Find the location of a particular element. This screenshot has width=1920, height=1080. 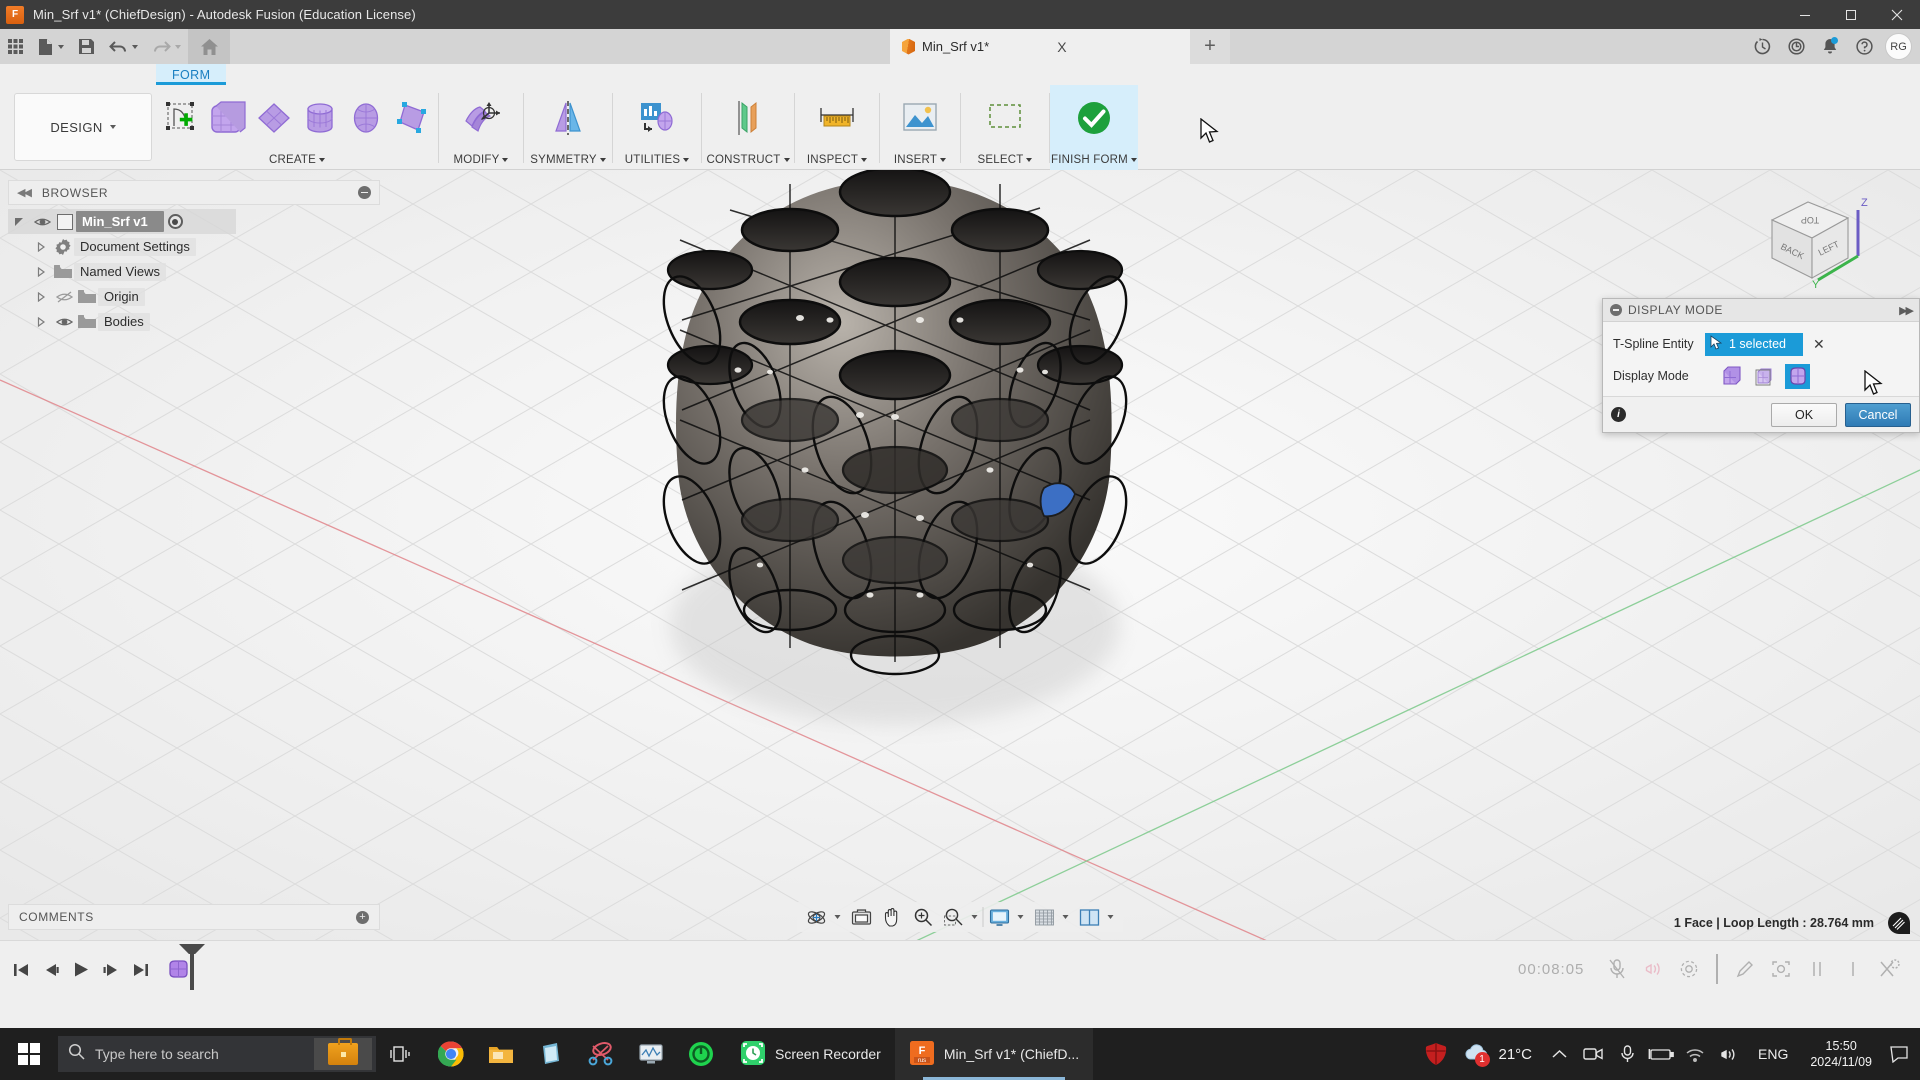

selection-chip: 1 selected is located at coordinates (1754, 344).